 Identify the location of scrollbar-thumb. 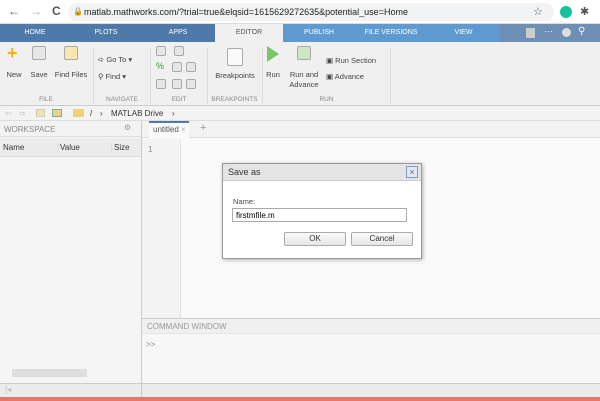
(49, 373).